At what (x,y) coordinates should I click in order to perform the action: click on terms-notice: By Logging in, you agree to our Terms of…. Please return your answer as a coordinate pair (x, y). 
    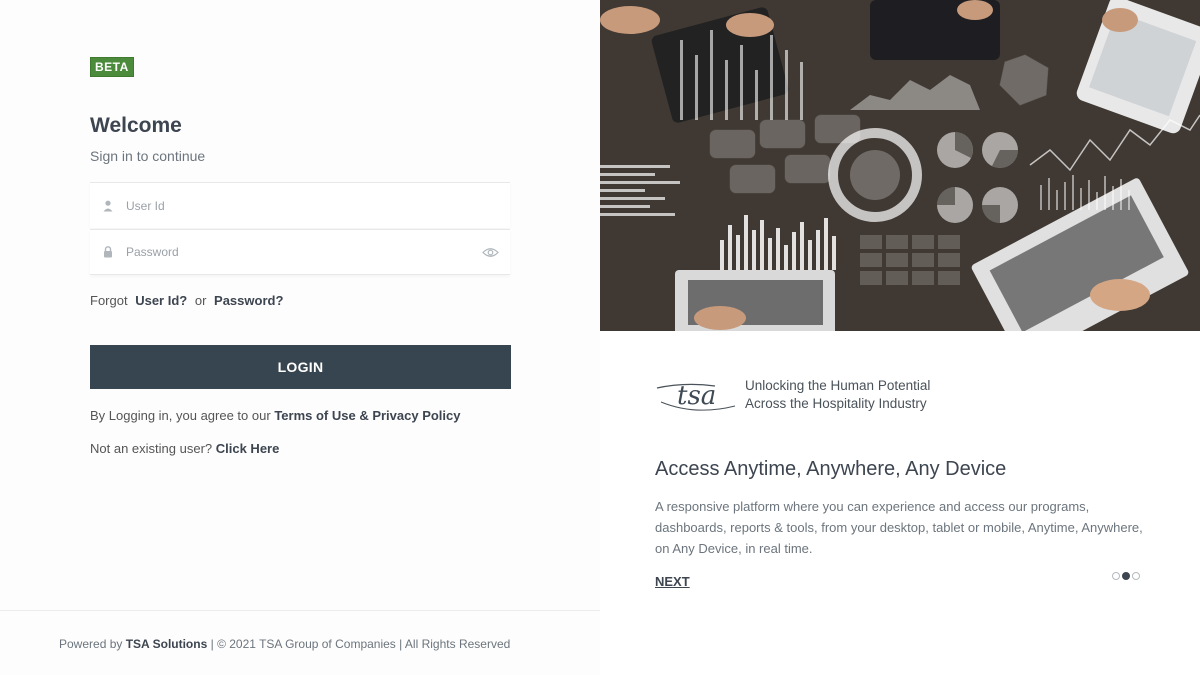
    Looking at the image, I should click on (275, 415).